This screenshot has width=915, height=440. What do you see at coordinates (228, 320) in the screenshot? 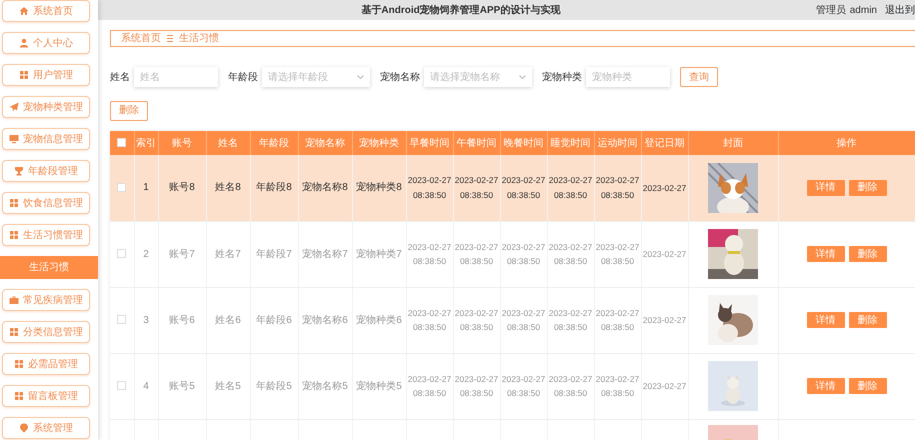
I see `table-cell: 姓名6` at bounding box center [228, 320].